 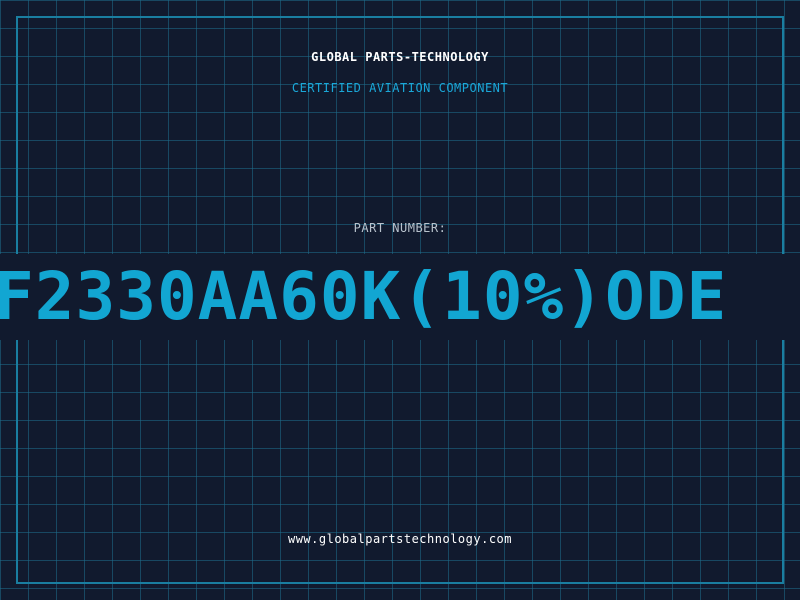 What do you see at coordinates (400, 228) in the screenshot?
I see `part-number-label: PART NUMBER:` at bounding box center [400, 228].